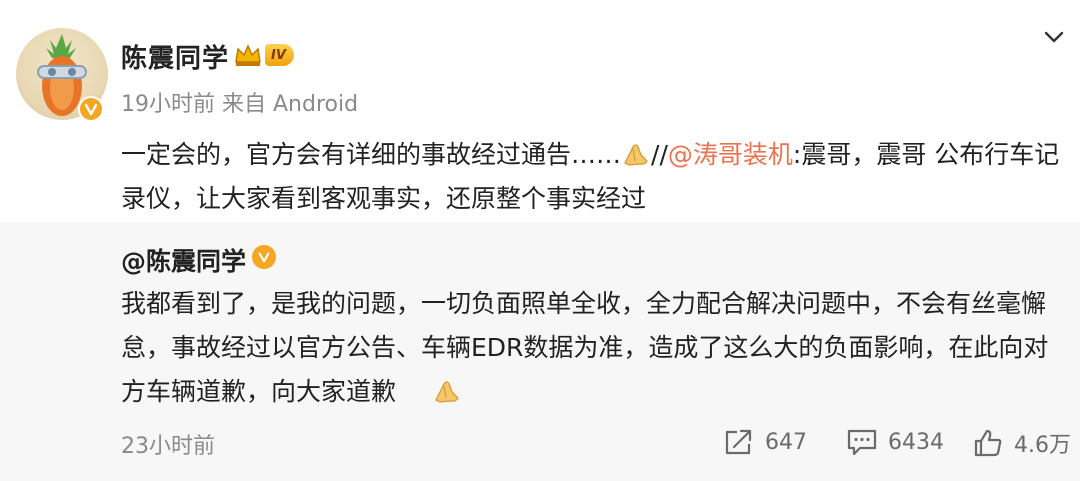  What do you see at coordinates (730, 154) in the screenshot?
I see `mention-link: @涛哥装机` at bounding box center [730, 154].